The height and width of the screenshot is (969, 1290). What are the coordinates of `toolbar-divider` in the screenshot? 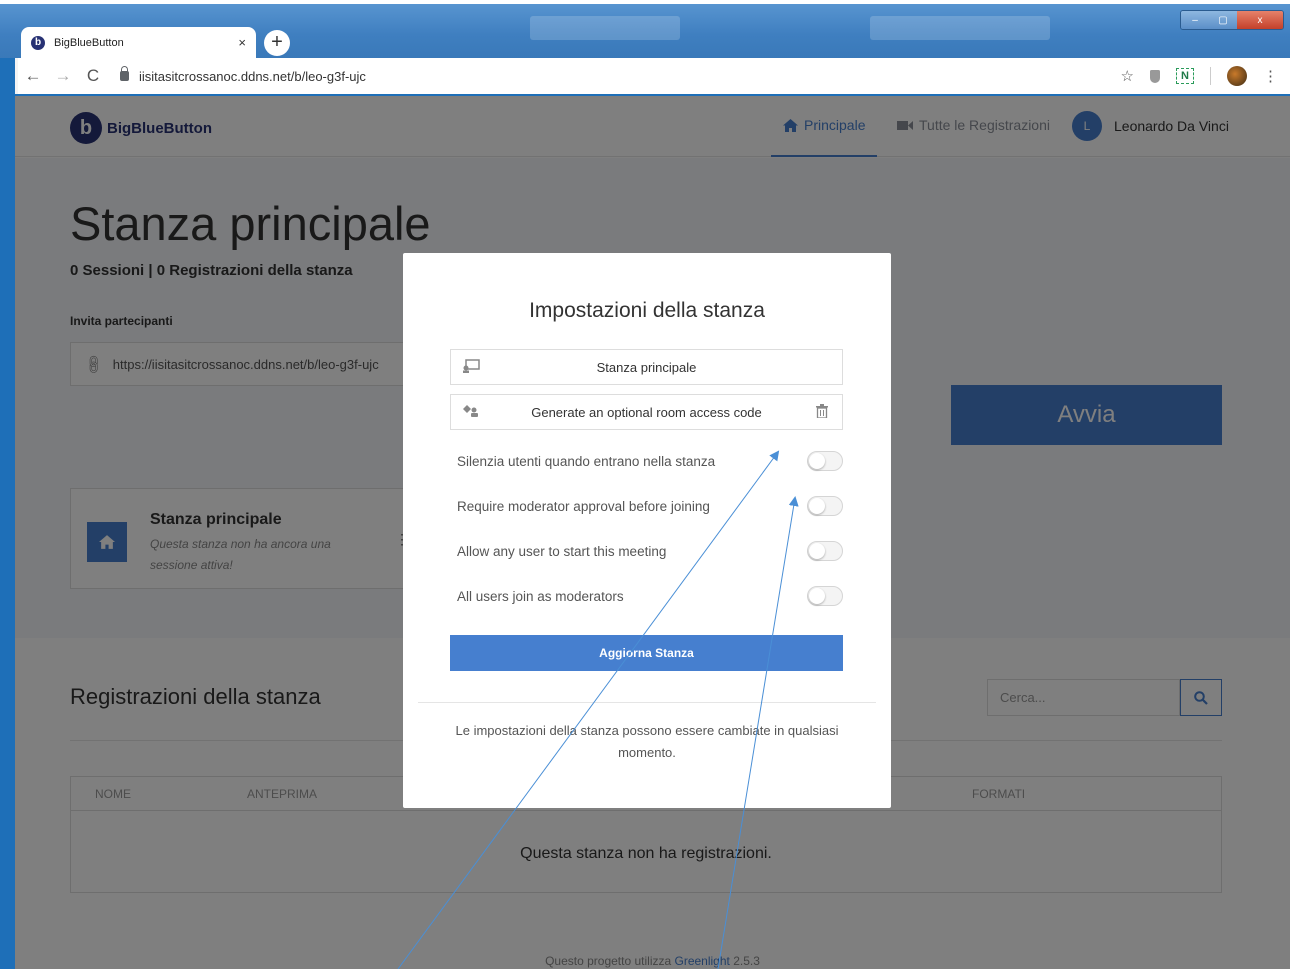 It's located at (1210, 76).